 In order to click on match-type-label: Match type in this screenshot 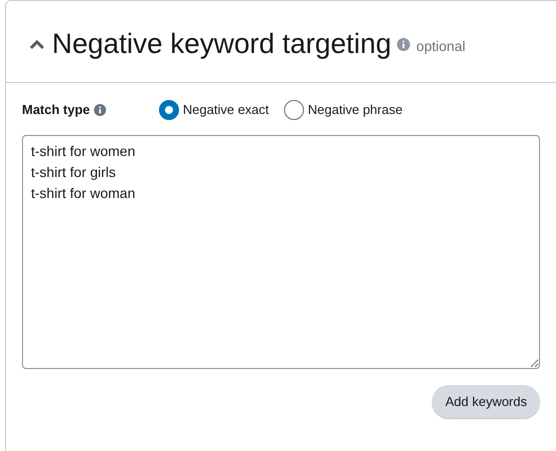, I will do `click(56, 109)`.